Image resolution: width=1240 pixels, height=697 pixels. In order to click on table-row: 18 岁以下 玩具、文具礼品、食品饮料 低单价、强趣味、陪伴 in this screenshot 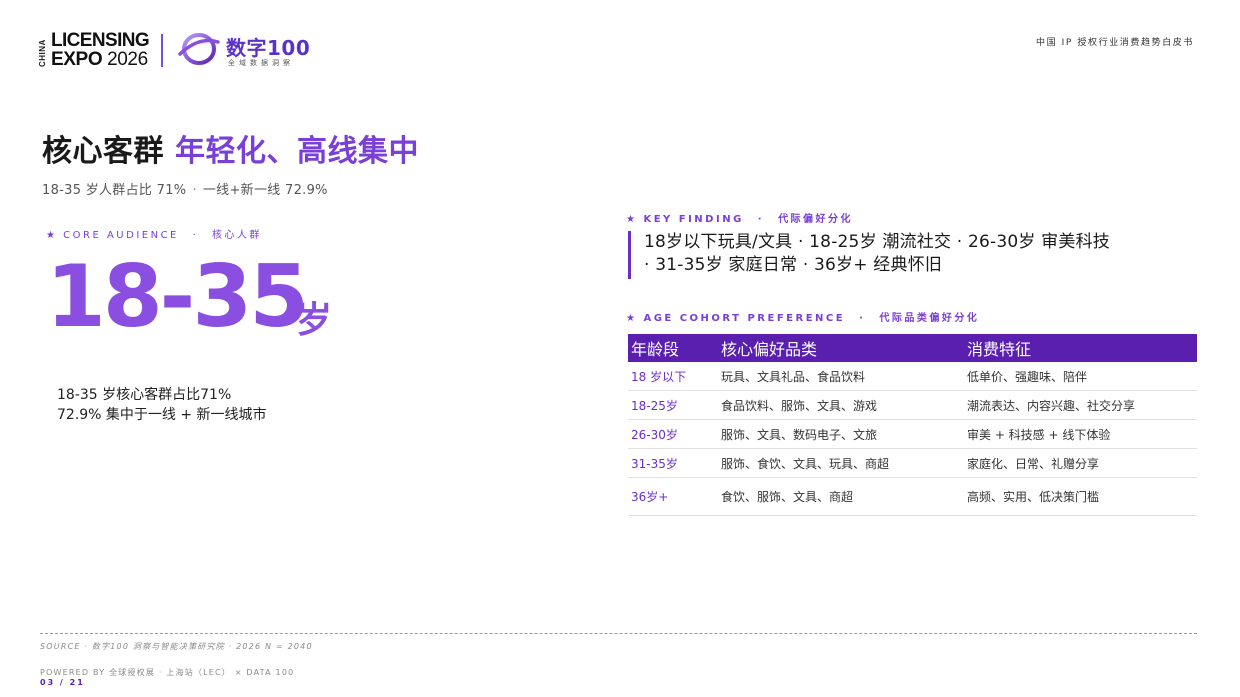, I will do `click(912, 376)`.